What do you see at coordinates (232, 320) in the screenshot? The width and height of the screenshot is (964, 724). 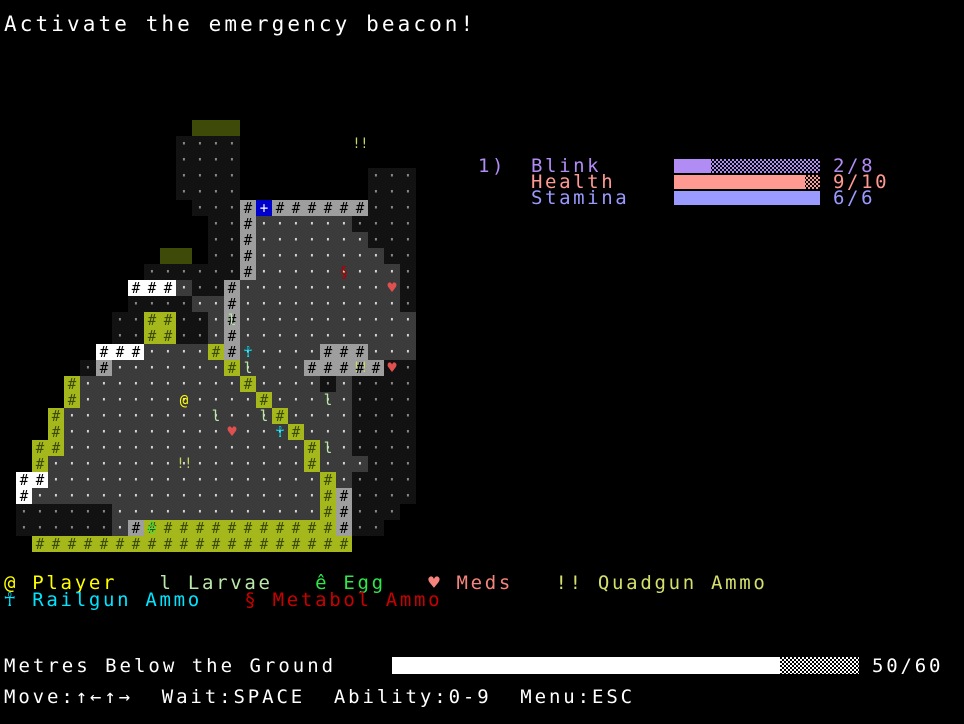 I see `map-entity-larvae-1: l` at bounding box center [232, 320].